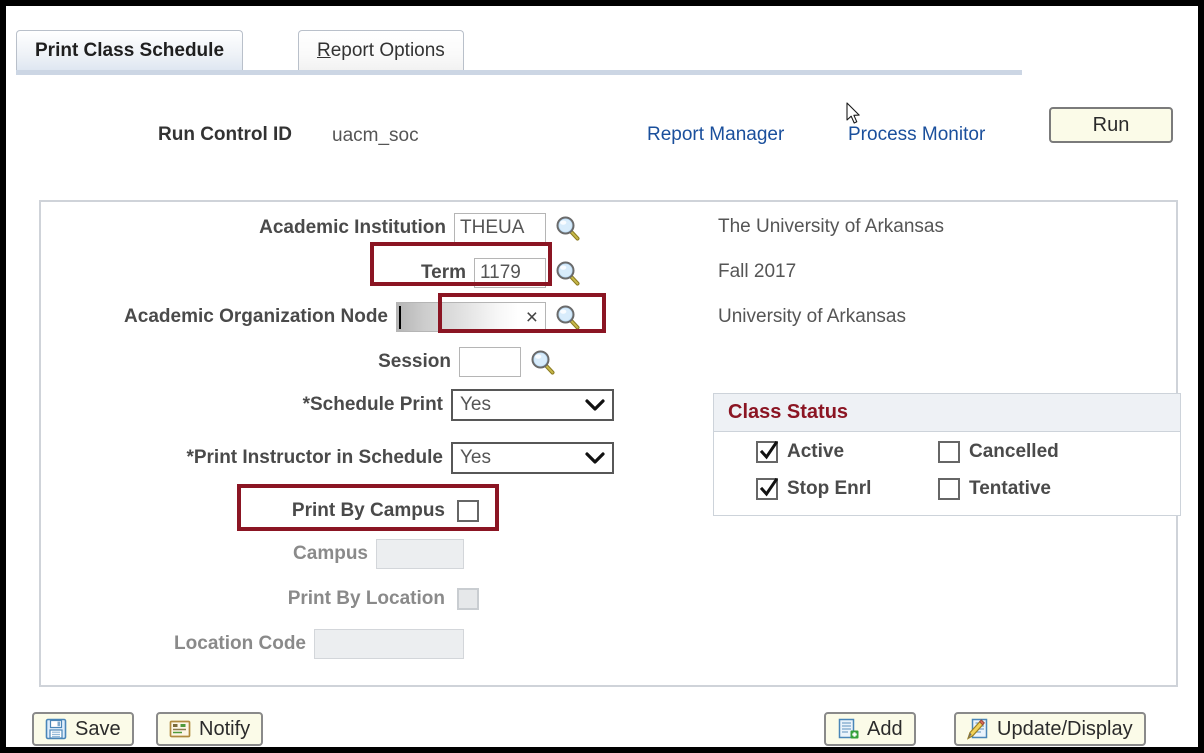 This screenshot has height=753, width=1204. What do you see at coordinates (468, 511) in the screenshot?
I see `print-by-campus-checkbox` at bounding box center [468, 511].